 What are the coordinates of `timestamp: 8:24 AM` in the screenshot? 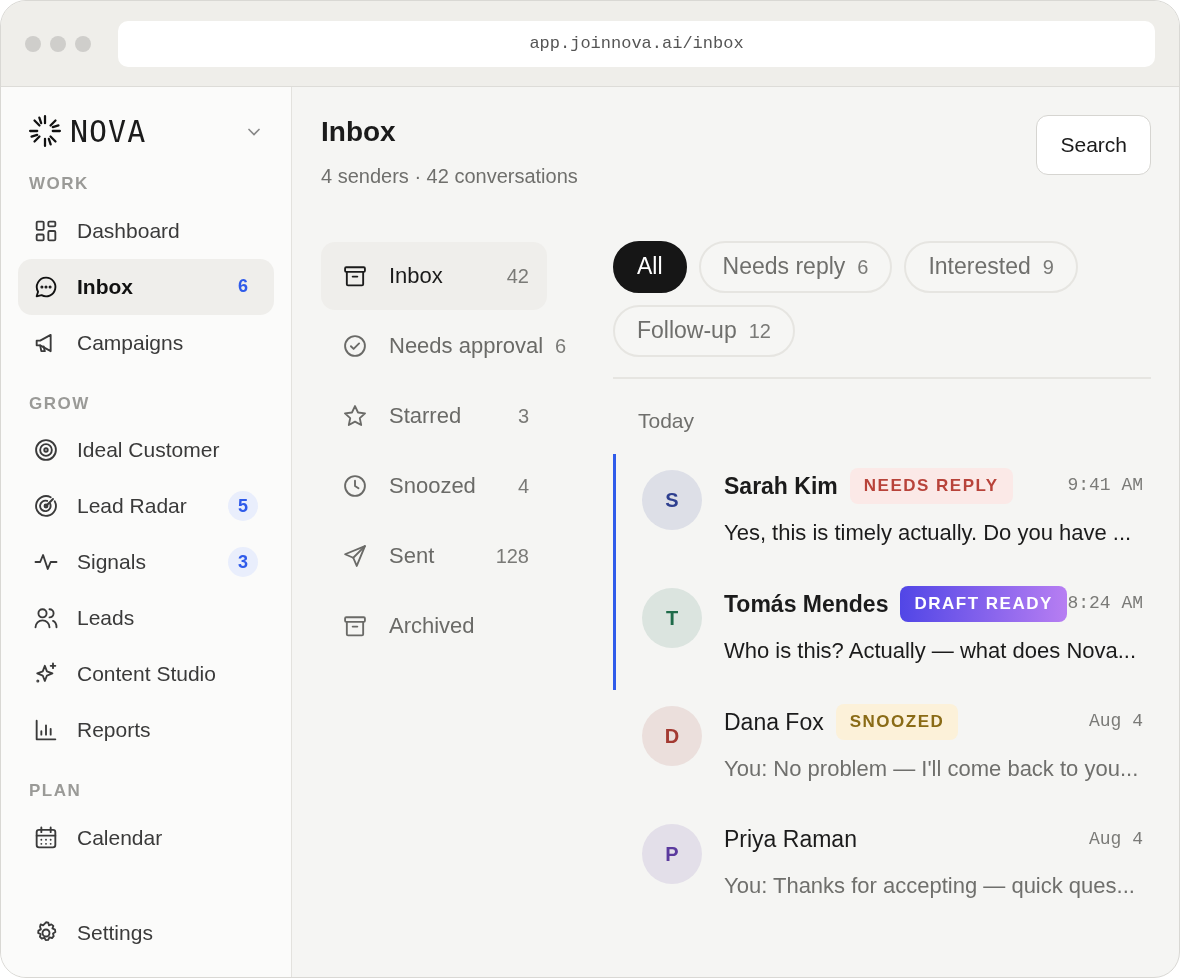 It's located at (1105, 604).